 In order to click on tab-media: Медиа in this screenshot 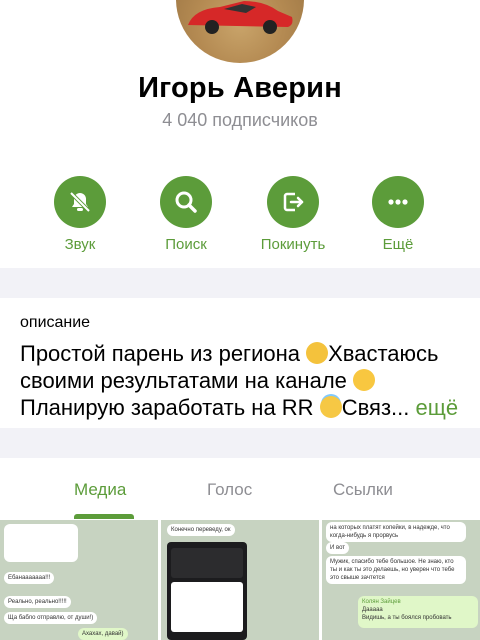, I will do `click(100, 490)`.